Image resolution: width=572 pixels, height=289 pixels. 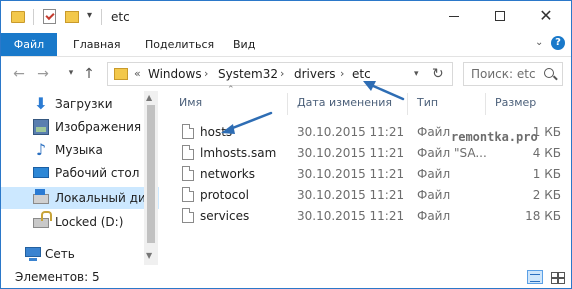 I want to click on tab-view: Вид, so click(x=244, y=44).